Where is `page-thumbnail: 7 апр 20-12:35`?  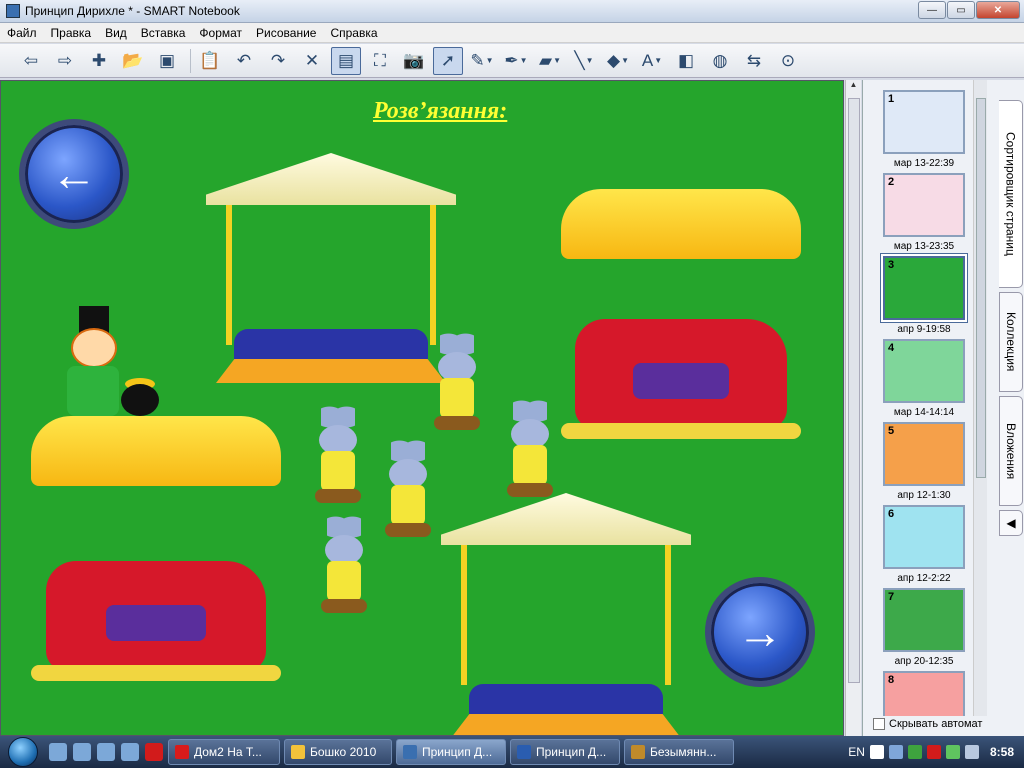
page-thumbnail: 7 апр 20-12:35 is located at coordinates (924, 627).